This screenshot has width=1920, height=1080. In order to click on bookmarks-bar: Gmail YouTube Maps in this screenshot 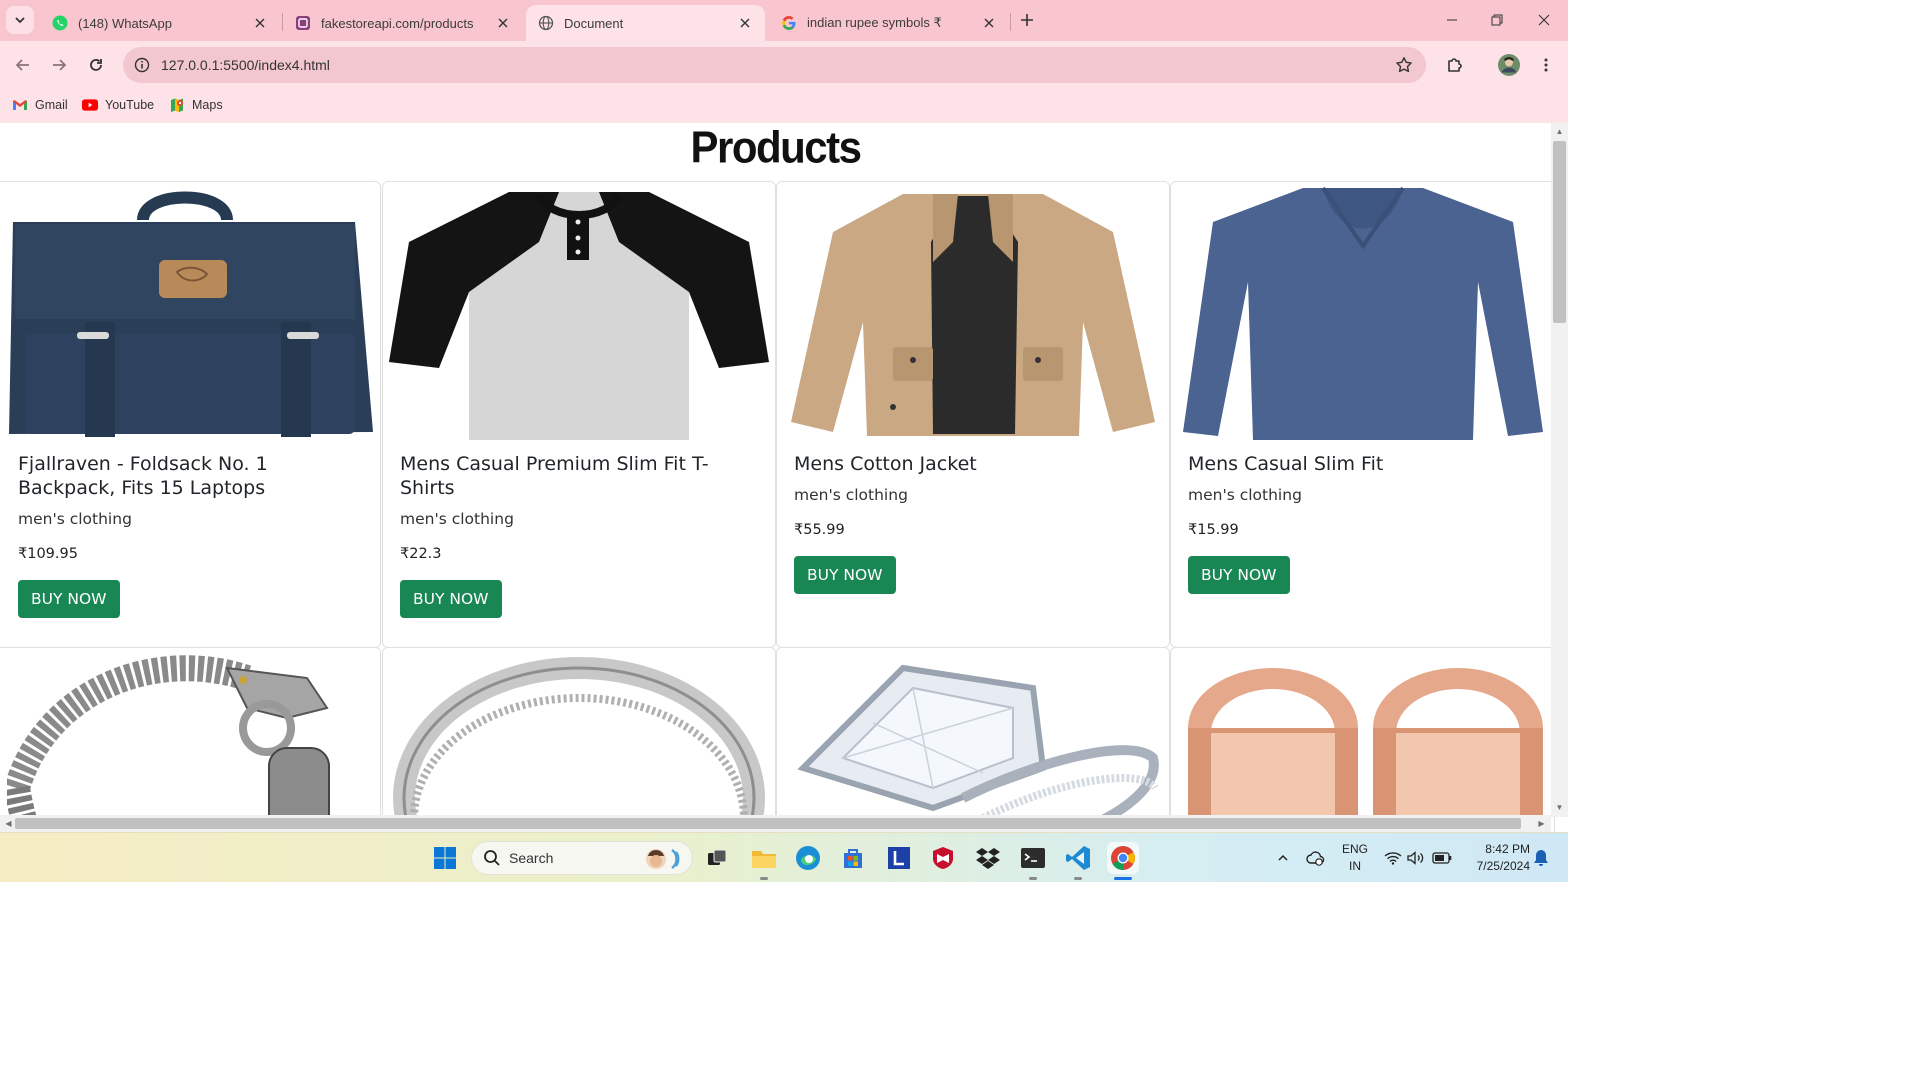, I will do `click(784, 105)`.